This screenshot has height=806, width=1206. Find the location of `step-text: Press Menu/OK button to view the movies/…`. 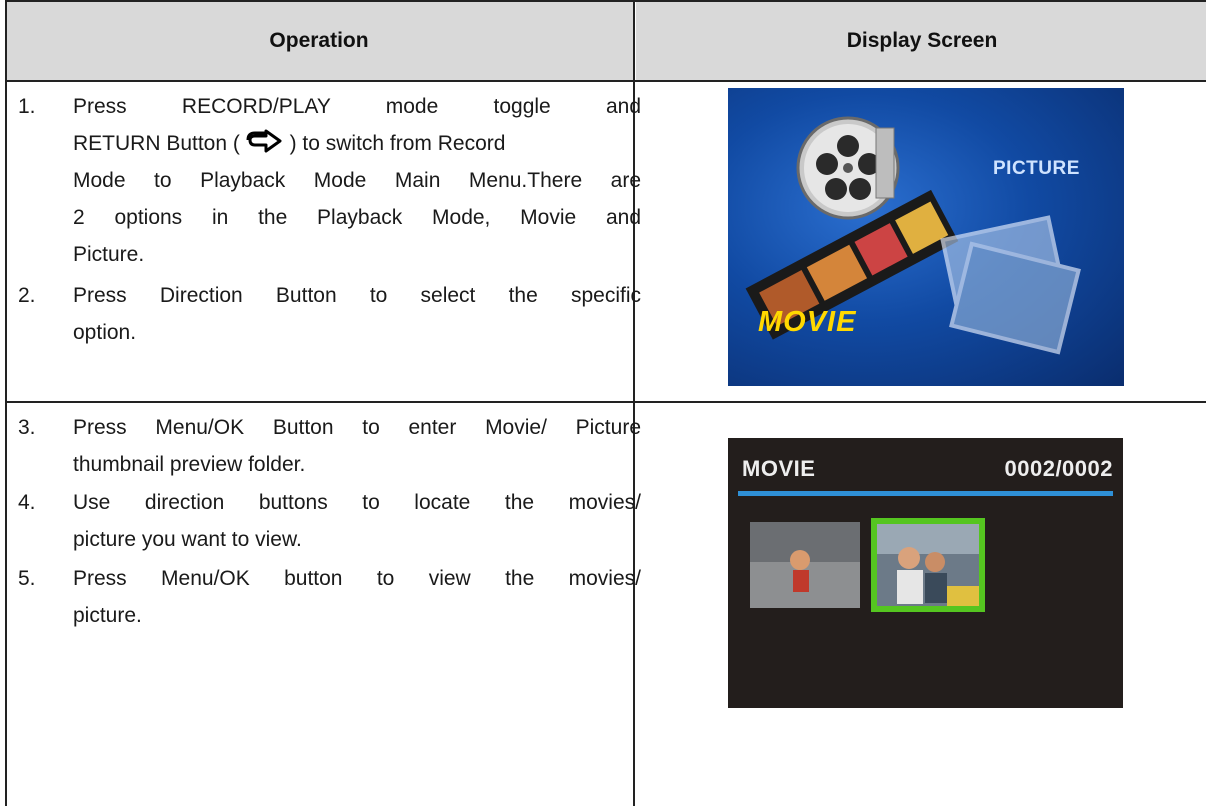

step-text: Press Menu/OK button to view the movies/… is located at coordinates (357, 597).